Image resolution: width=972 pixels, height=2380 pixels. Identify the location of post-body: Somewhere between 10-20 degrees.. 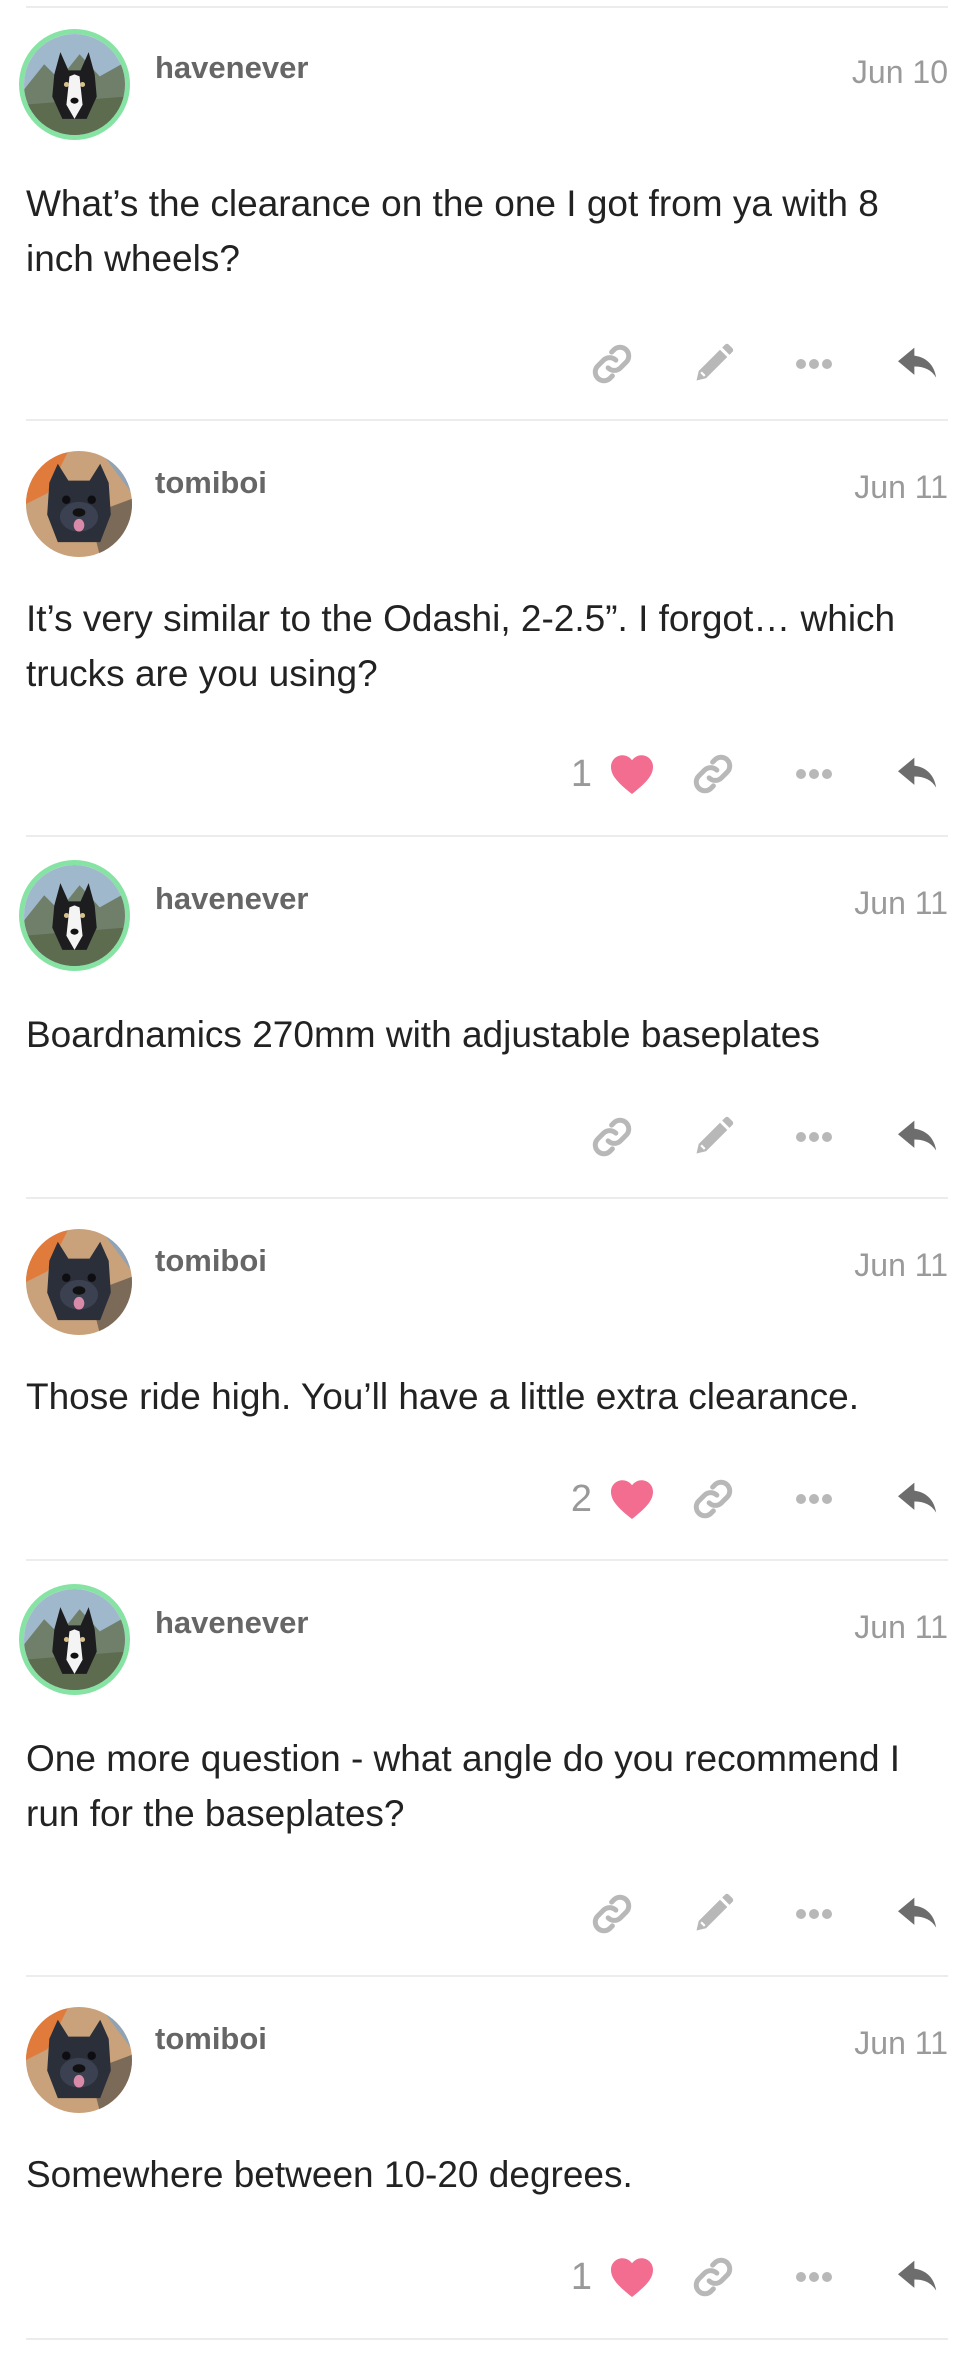
(329, 2174).